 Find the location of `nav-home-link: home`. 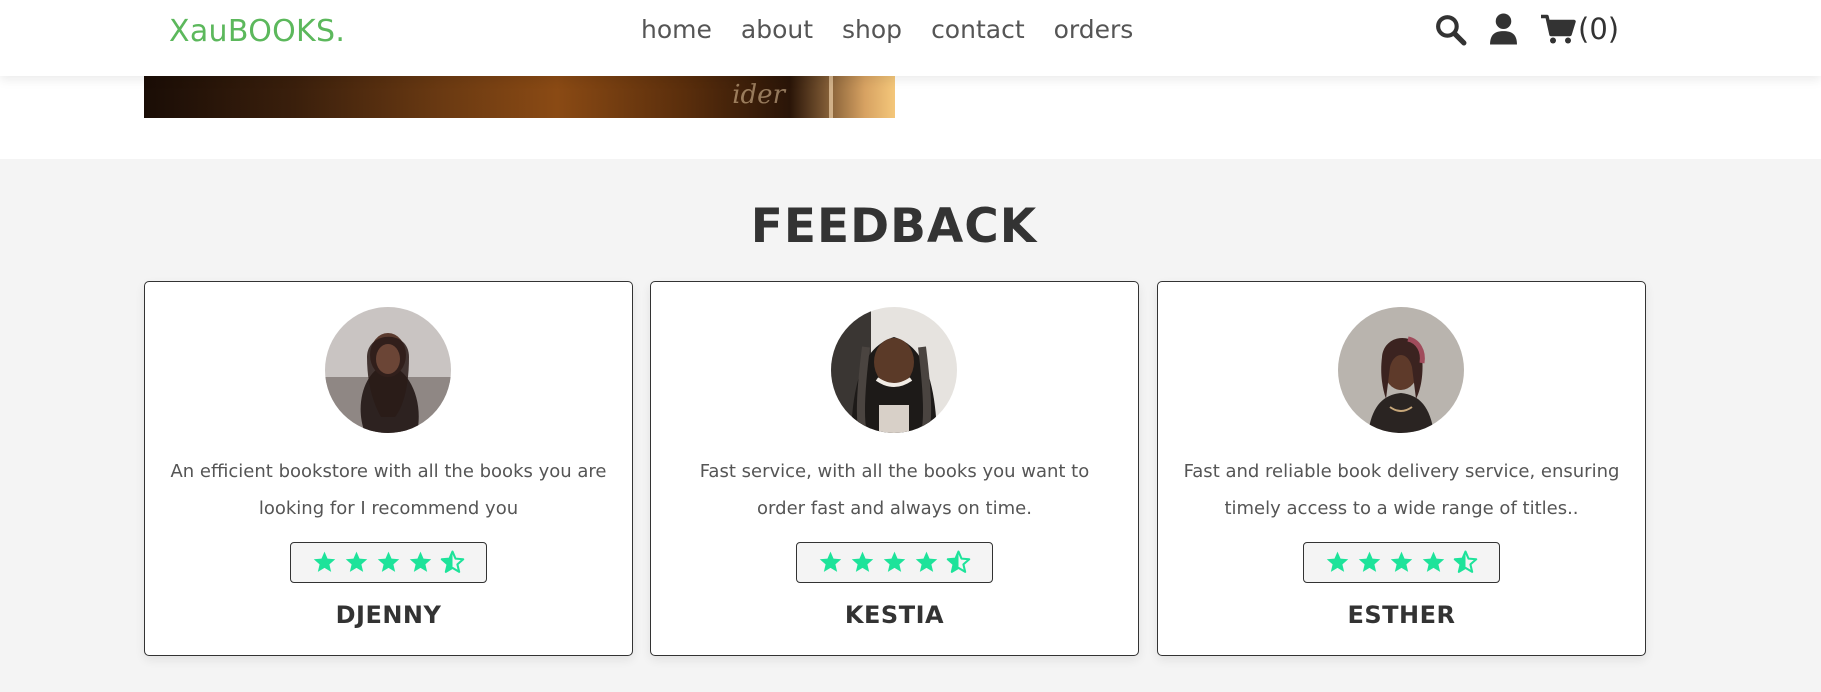

nav-home-link: home is located at coordinates (676, 29).